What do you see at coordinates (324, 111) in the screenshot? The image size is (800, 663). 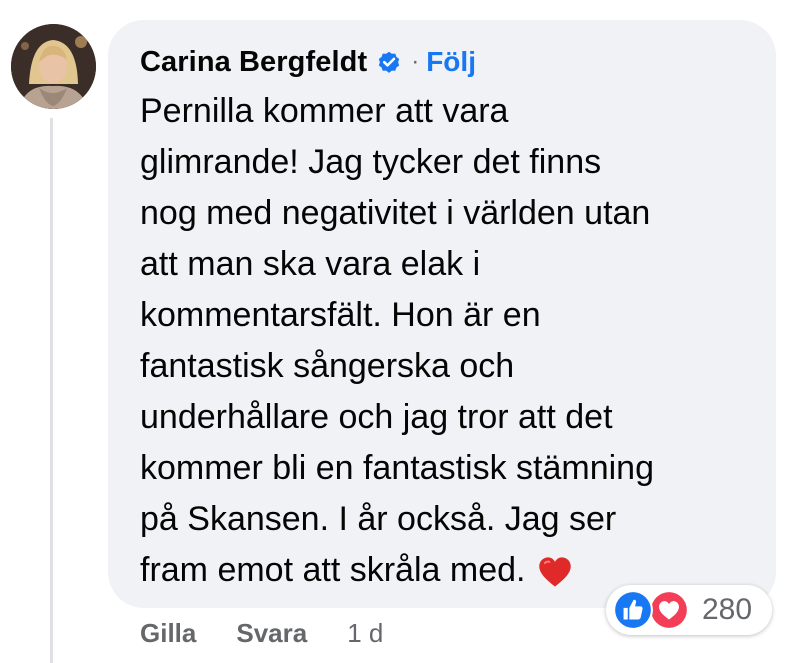 I see `comment-text-line: Pernilla kommer att vara` at bounding box center [324, 111].